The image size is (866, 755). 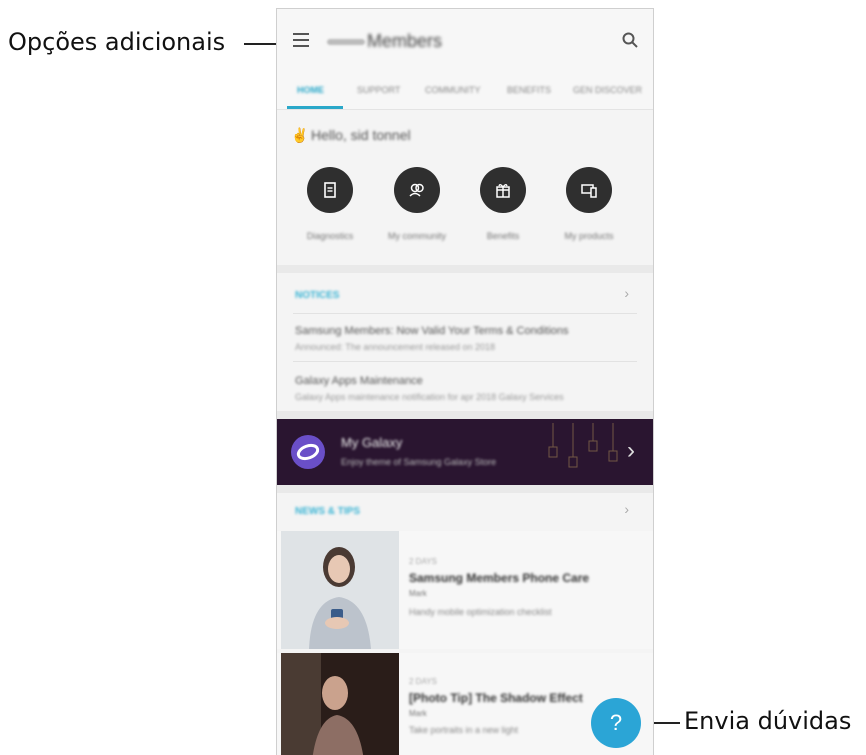 I want to click on wave-icon: ✌, so click(x=300, y=135).